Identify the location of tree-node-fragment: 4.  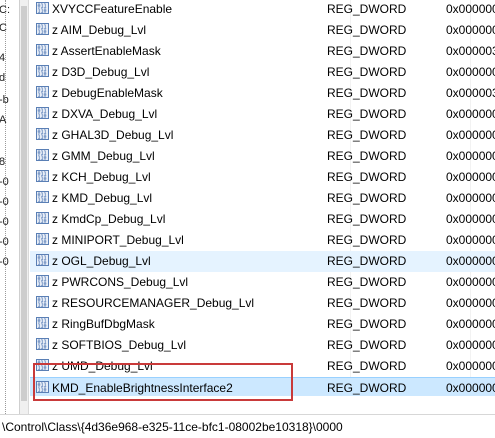
(2, 58).